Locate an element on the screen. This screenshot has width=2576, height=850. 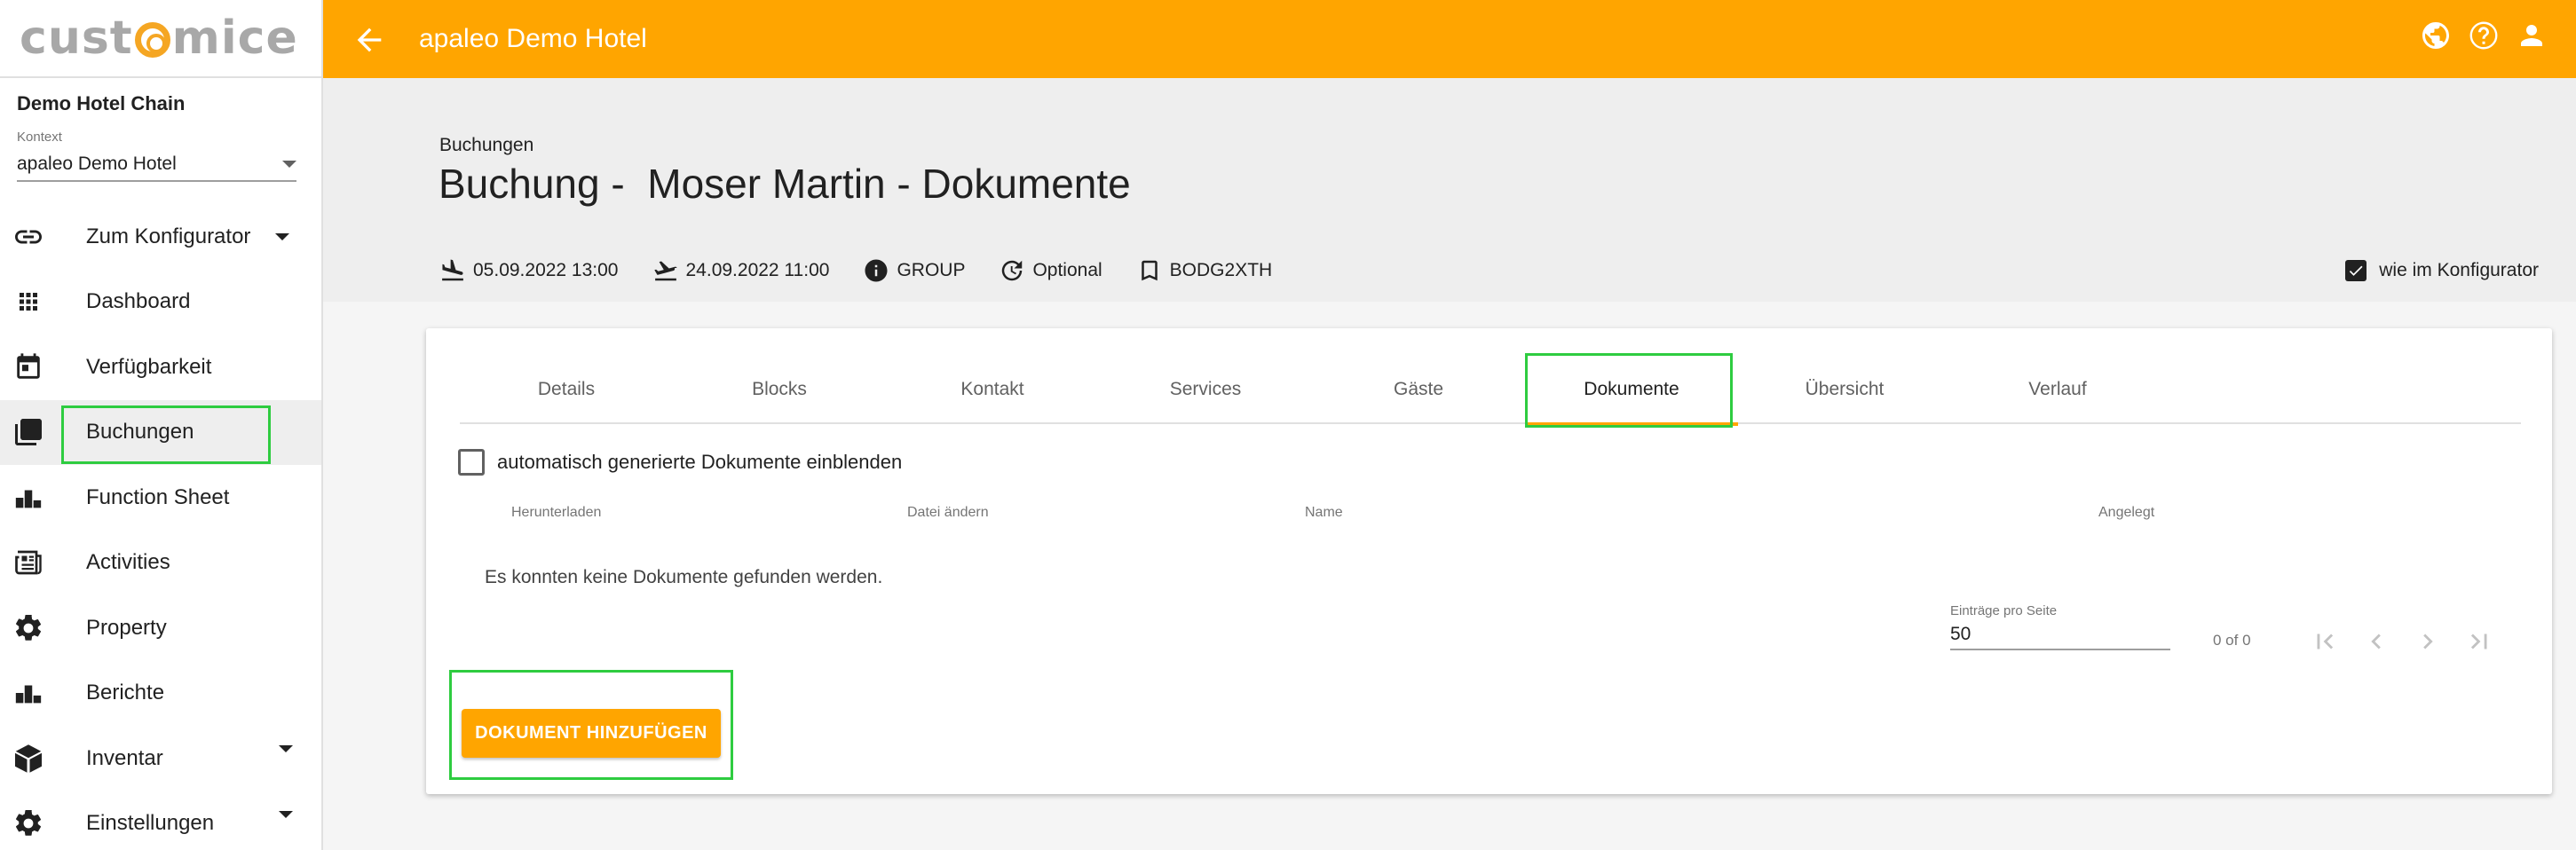
logo: cust mice is located at coordinates (160, 39).